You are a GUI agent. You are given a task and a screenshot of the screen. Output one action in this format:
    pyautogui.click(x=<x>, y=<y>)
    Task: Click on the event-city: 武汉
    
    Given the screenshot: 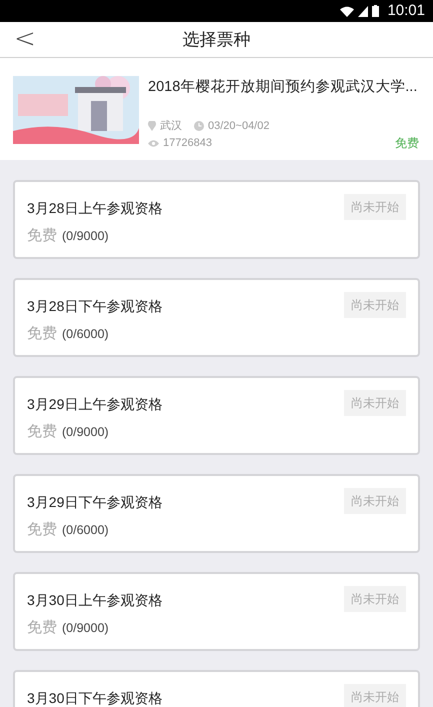 What is the action you would take?
    pyautogui.click(x=171, y=126)
    